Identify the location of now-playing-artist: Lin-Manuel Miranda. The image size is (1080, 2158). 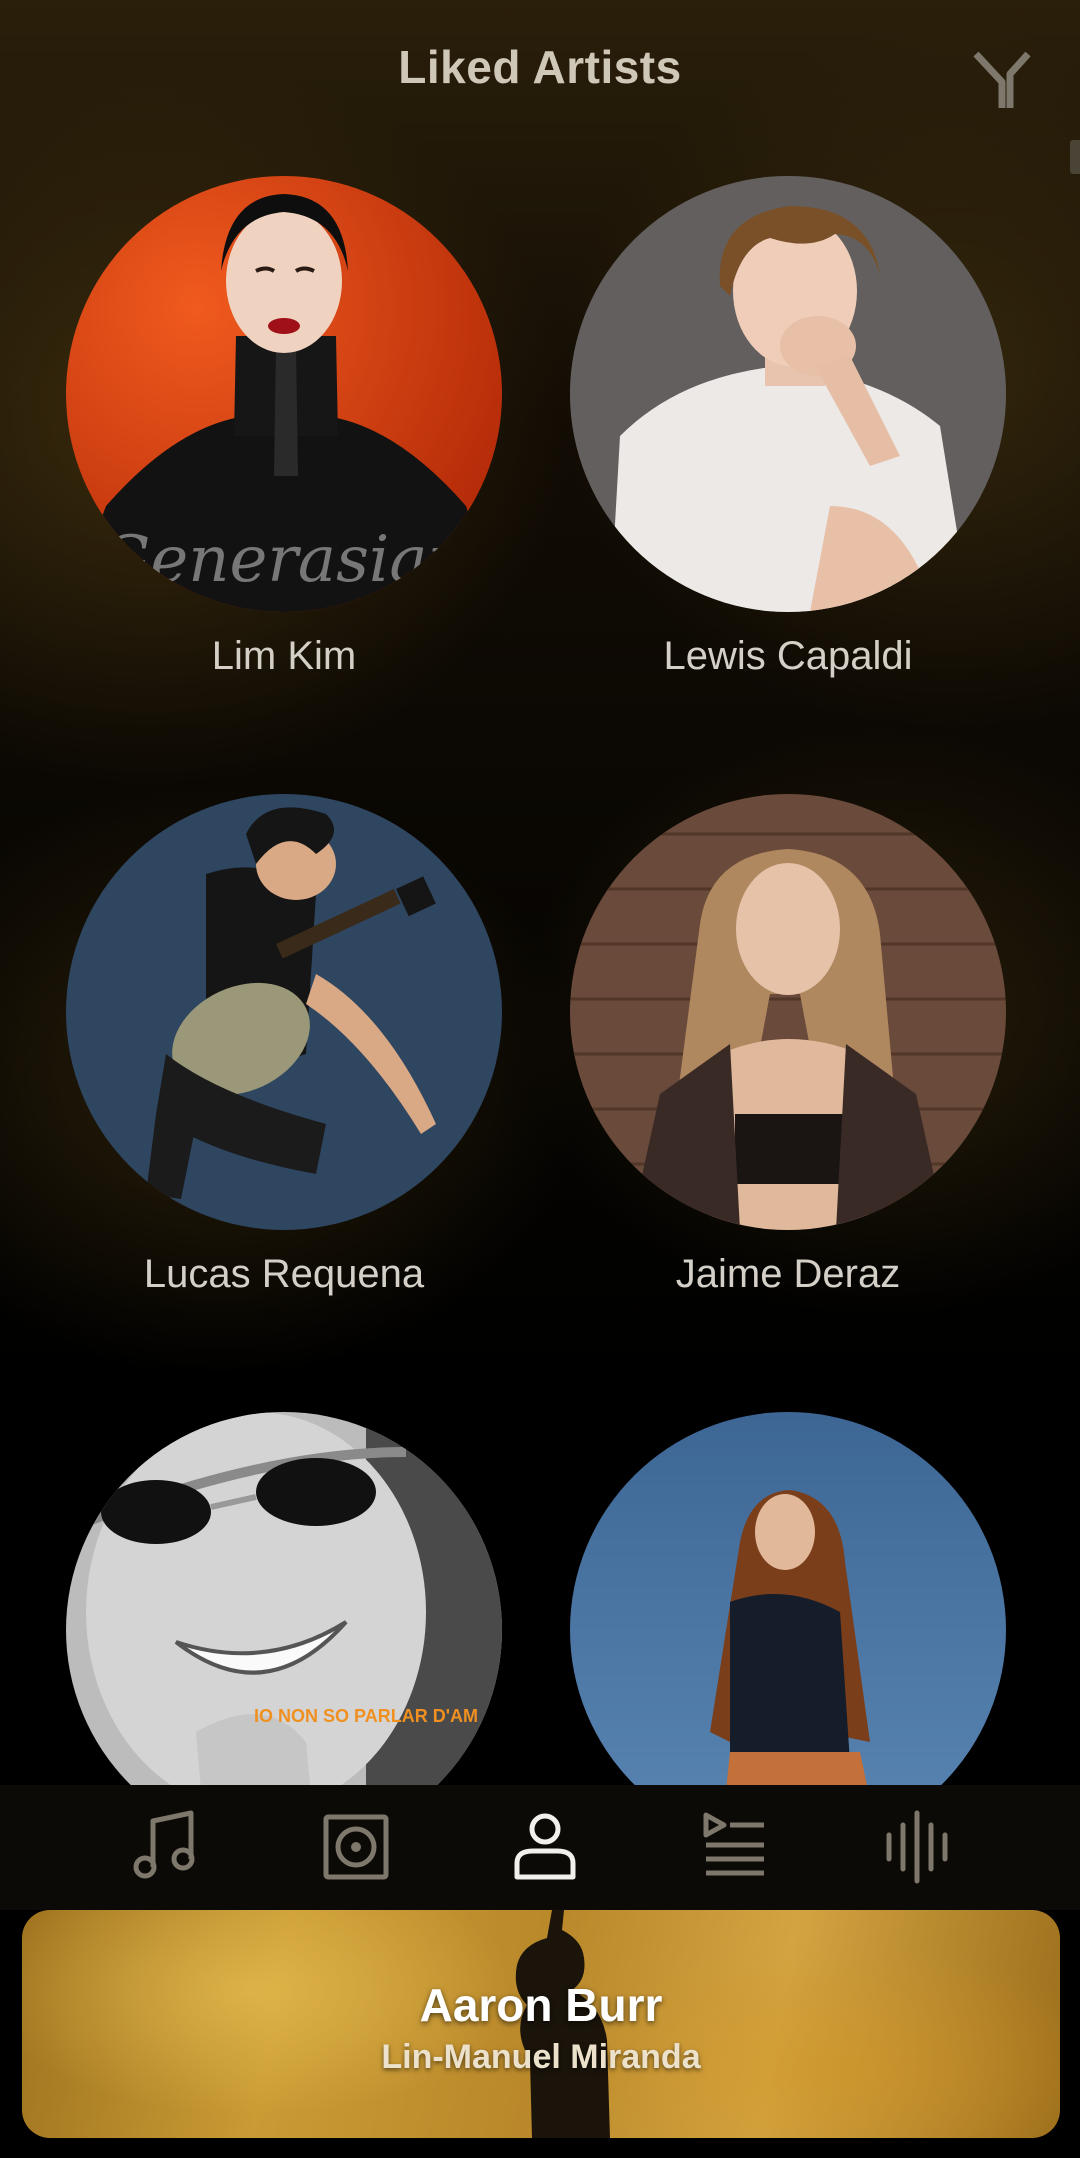
(541, 2057).